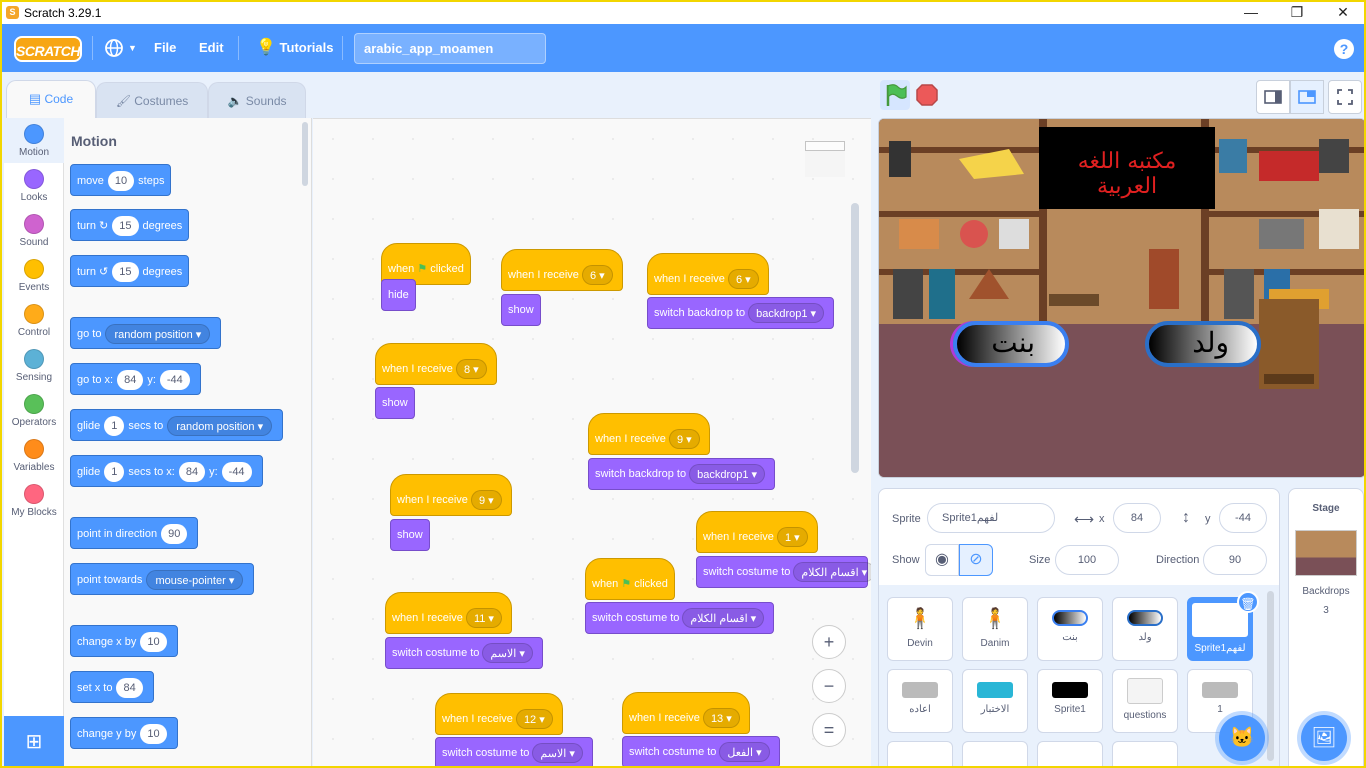  I want to click on sprite-tile-sprite1: Sprite1, so click(1070, 701).